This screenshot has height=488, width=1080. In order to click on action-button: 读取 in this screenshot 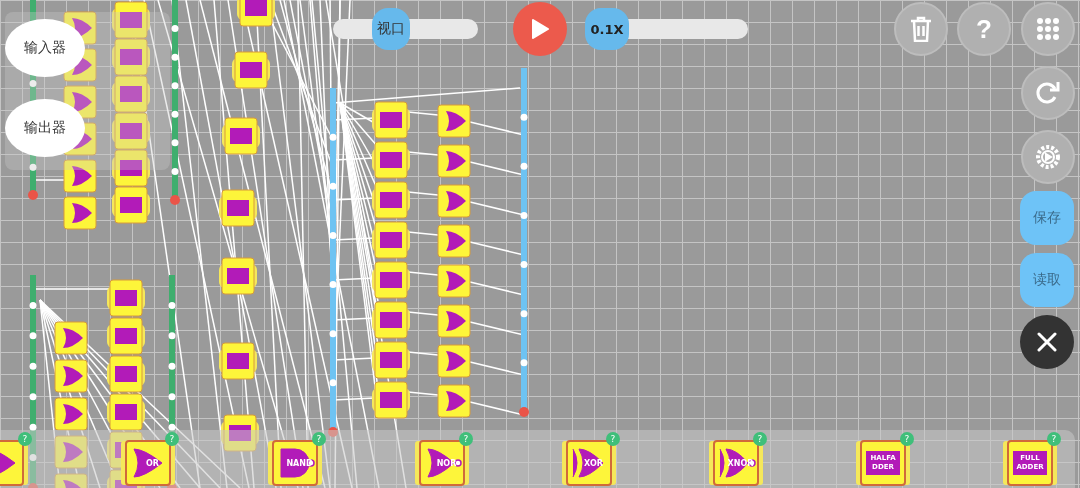, I will do `click(1047, 280)`.